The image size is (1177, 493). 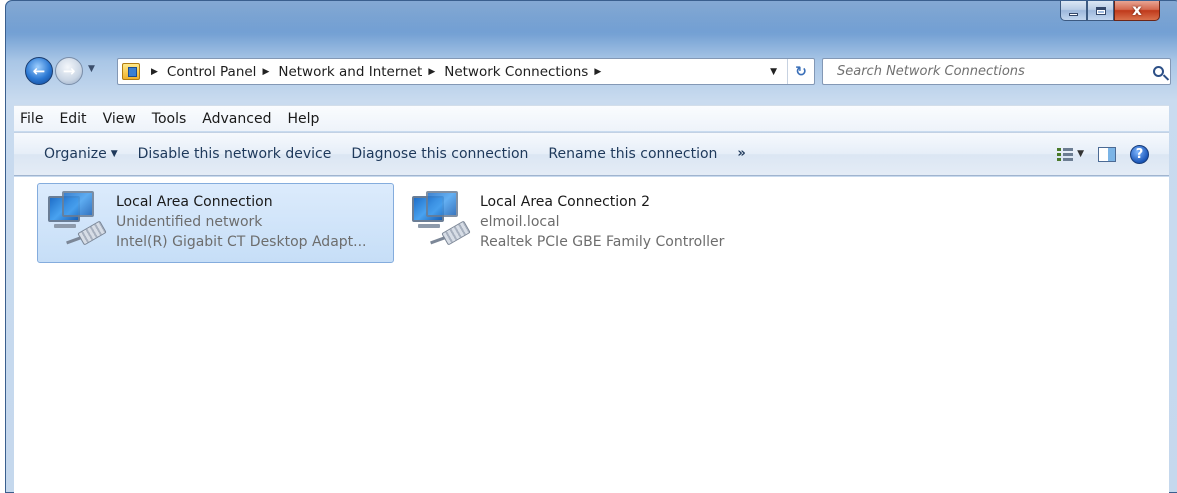 I want to click on close-button: x, so click(x=1137, y=11).